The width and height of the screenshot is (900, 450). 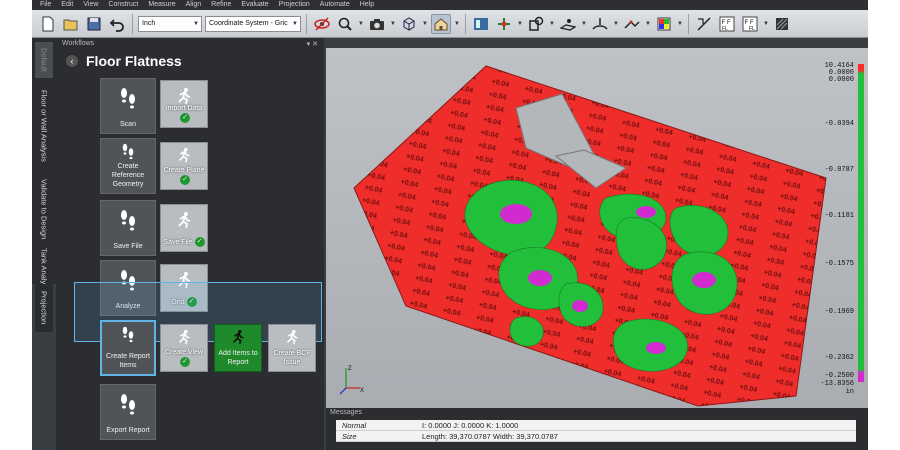 What do you see at coordinates (238, 348) in the screenshot?
I see `substep-card-add-items-to-report: Add Items to Report` at bounding box center [238, 348].